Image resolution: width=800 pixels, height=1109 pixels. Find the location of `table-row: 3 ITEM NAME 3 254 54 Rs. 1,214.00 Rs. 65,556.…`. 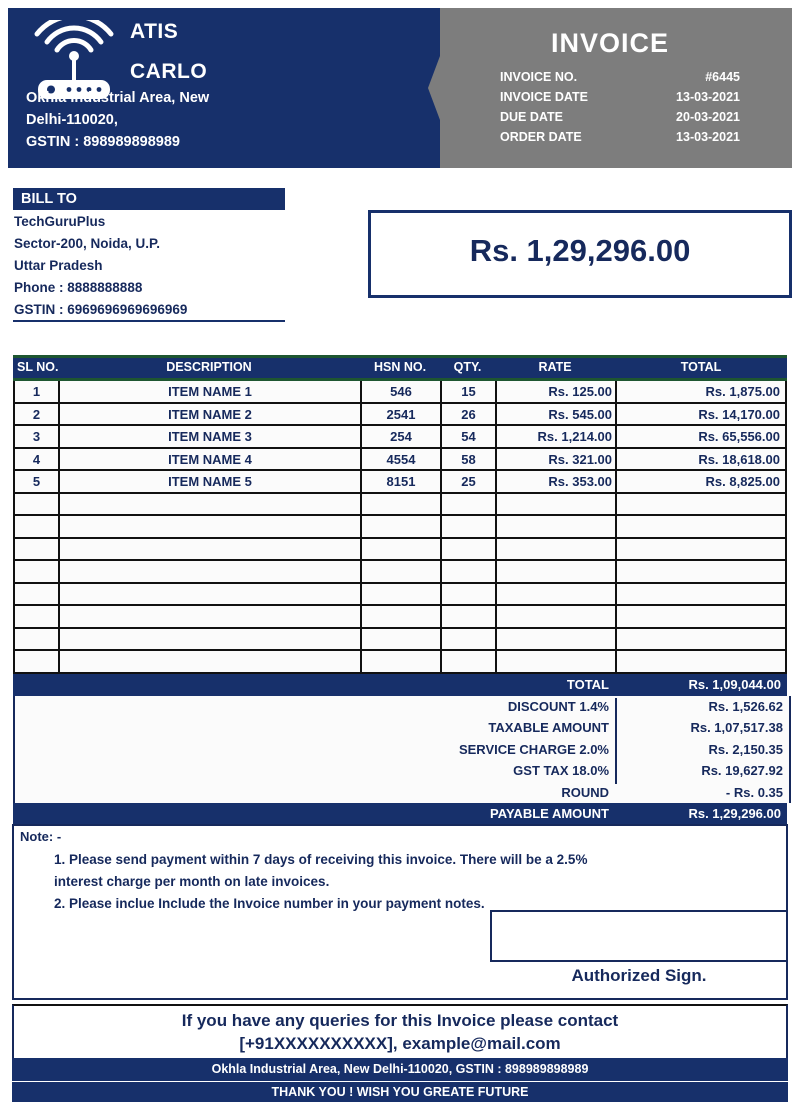

table-row: 3 ITEM NAME 3 254 54 Rs. 1,214.00 Rs. 65,556.… is located at coordinates (400, 437).